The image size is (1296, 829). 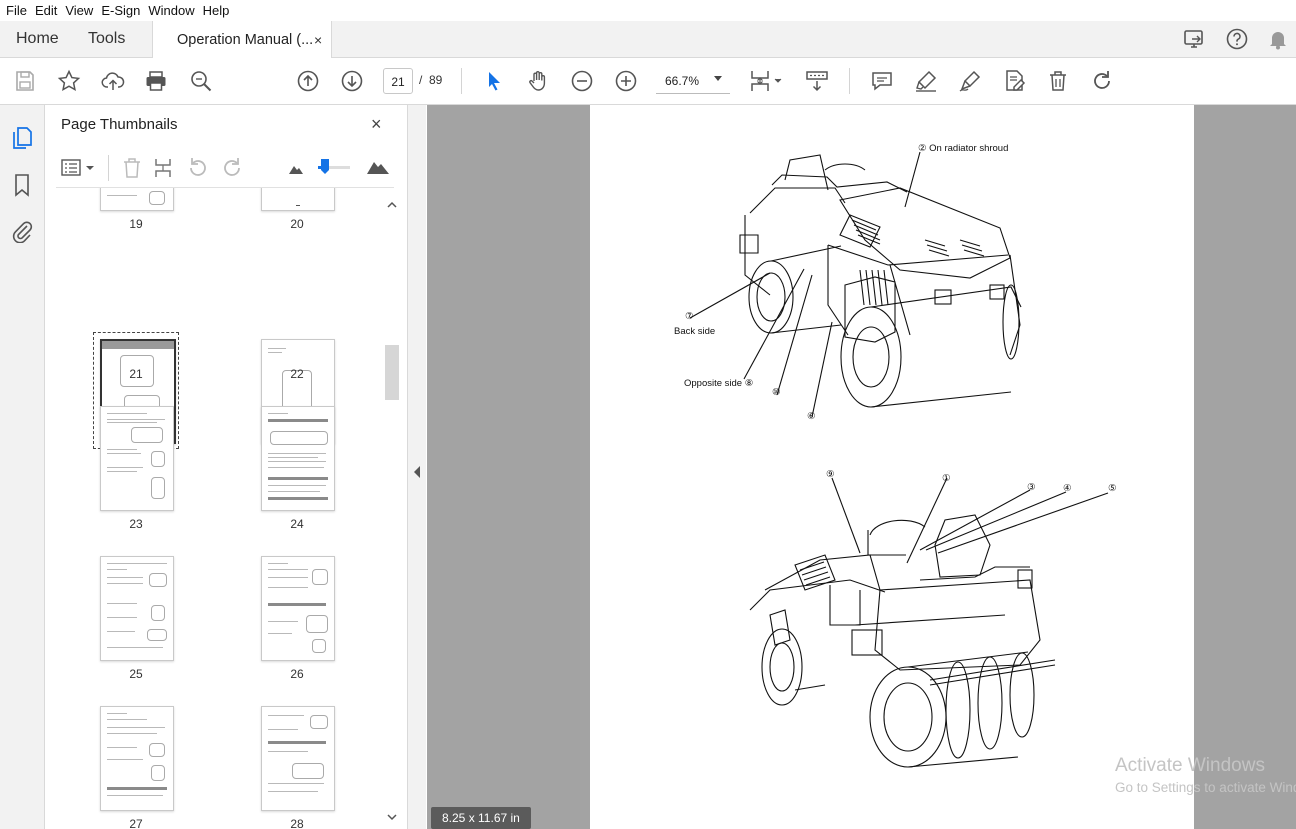 What do you see at coordinates (22, 138) in the screenshot?
I see `page-thumbnails-icon` at bounding box center [22, 138].